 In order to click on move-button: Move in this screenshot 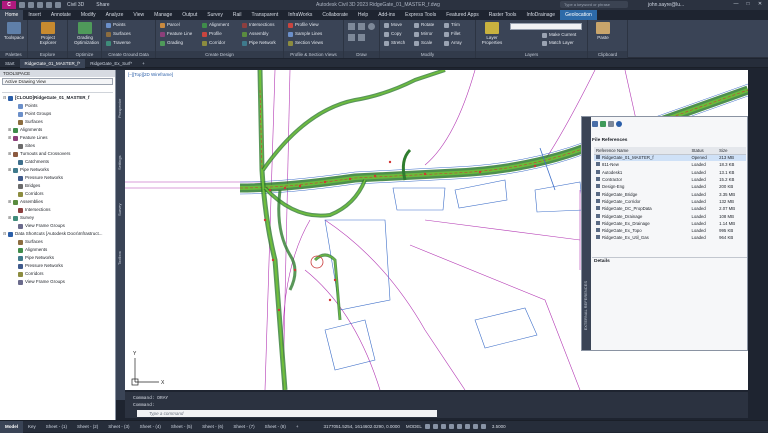, I will do `click(393, 25)`.